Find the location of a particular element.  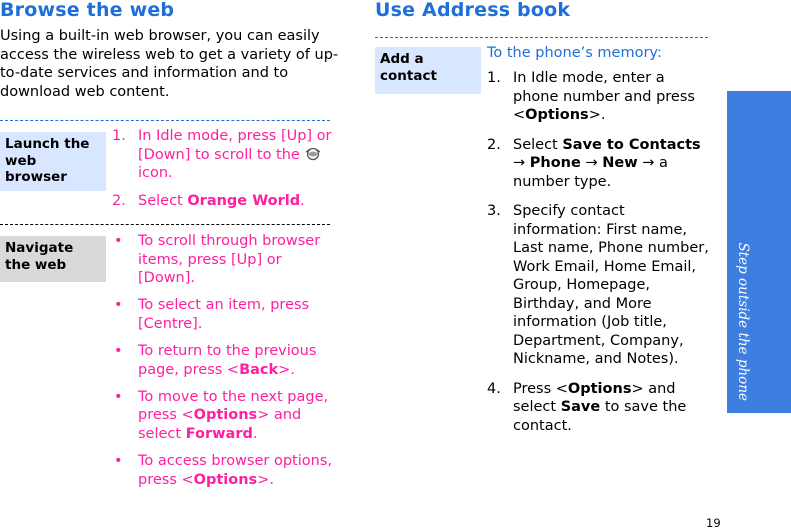

step-number: 3. is located at coordinates (494, 211).